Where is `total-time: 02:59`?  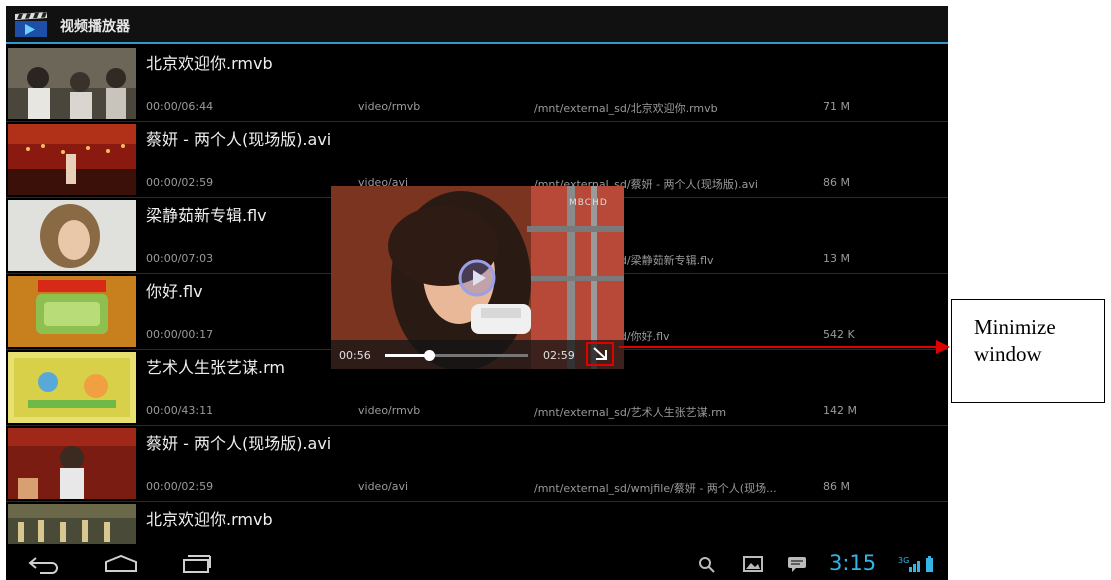
total-time: 02:59 is located at coordinates (559, 355).